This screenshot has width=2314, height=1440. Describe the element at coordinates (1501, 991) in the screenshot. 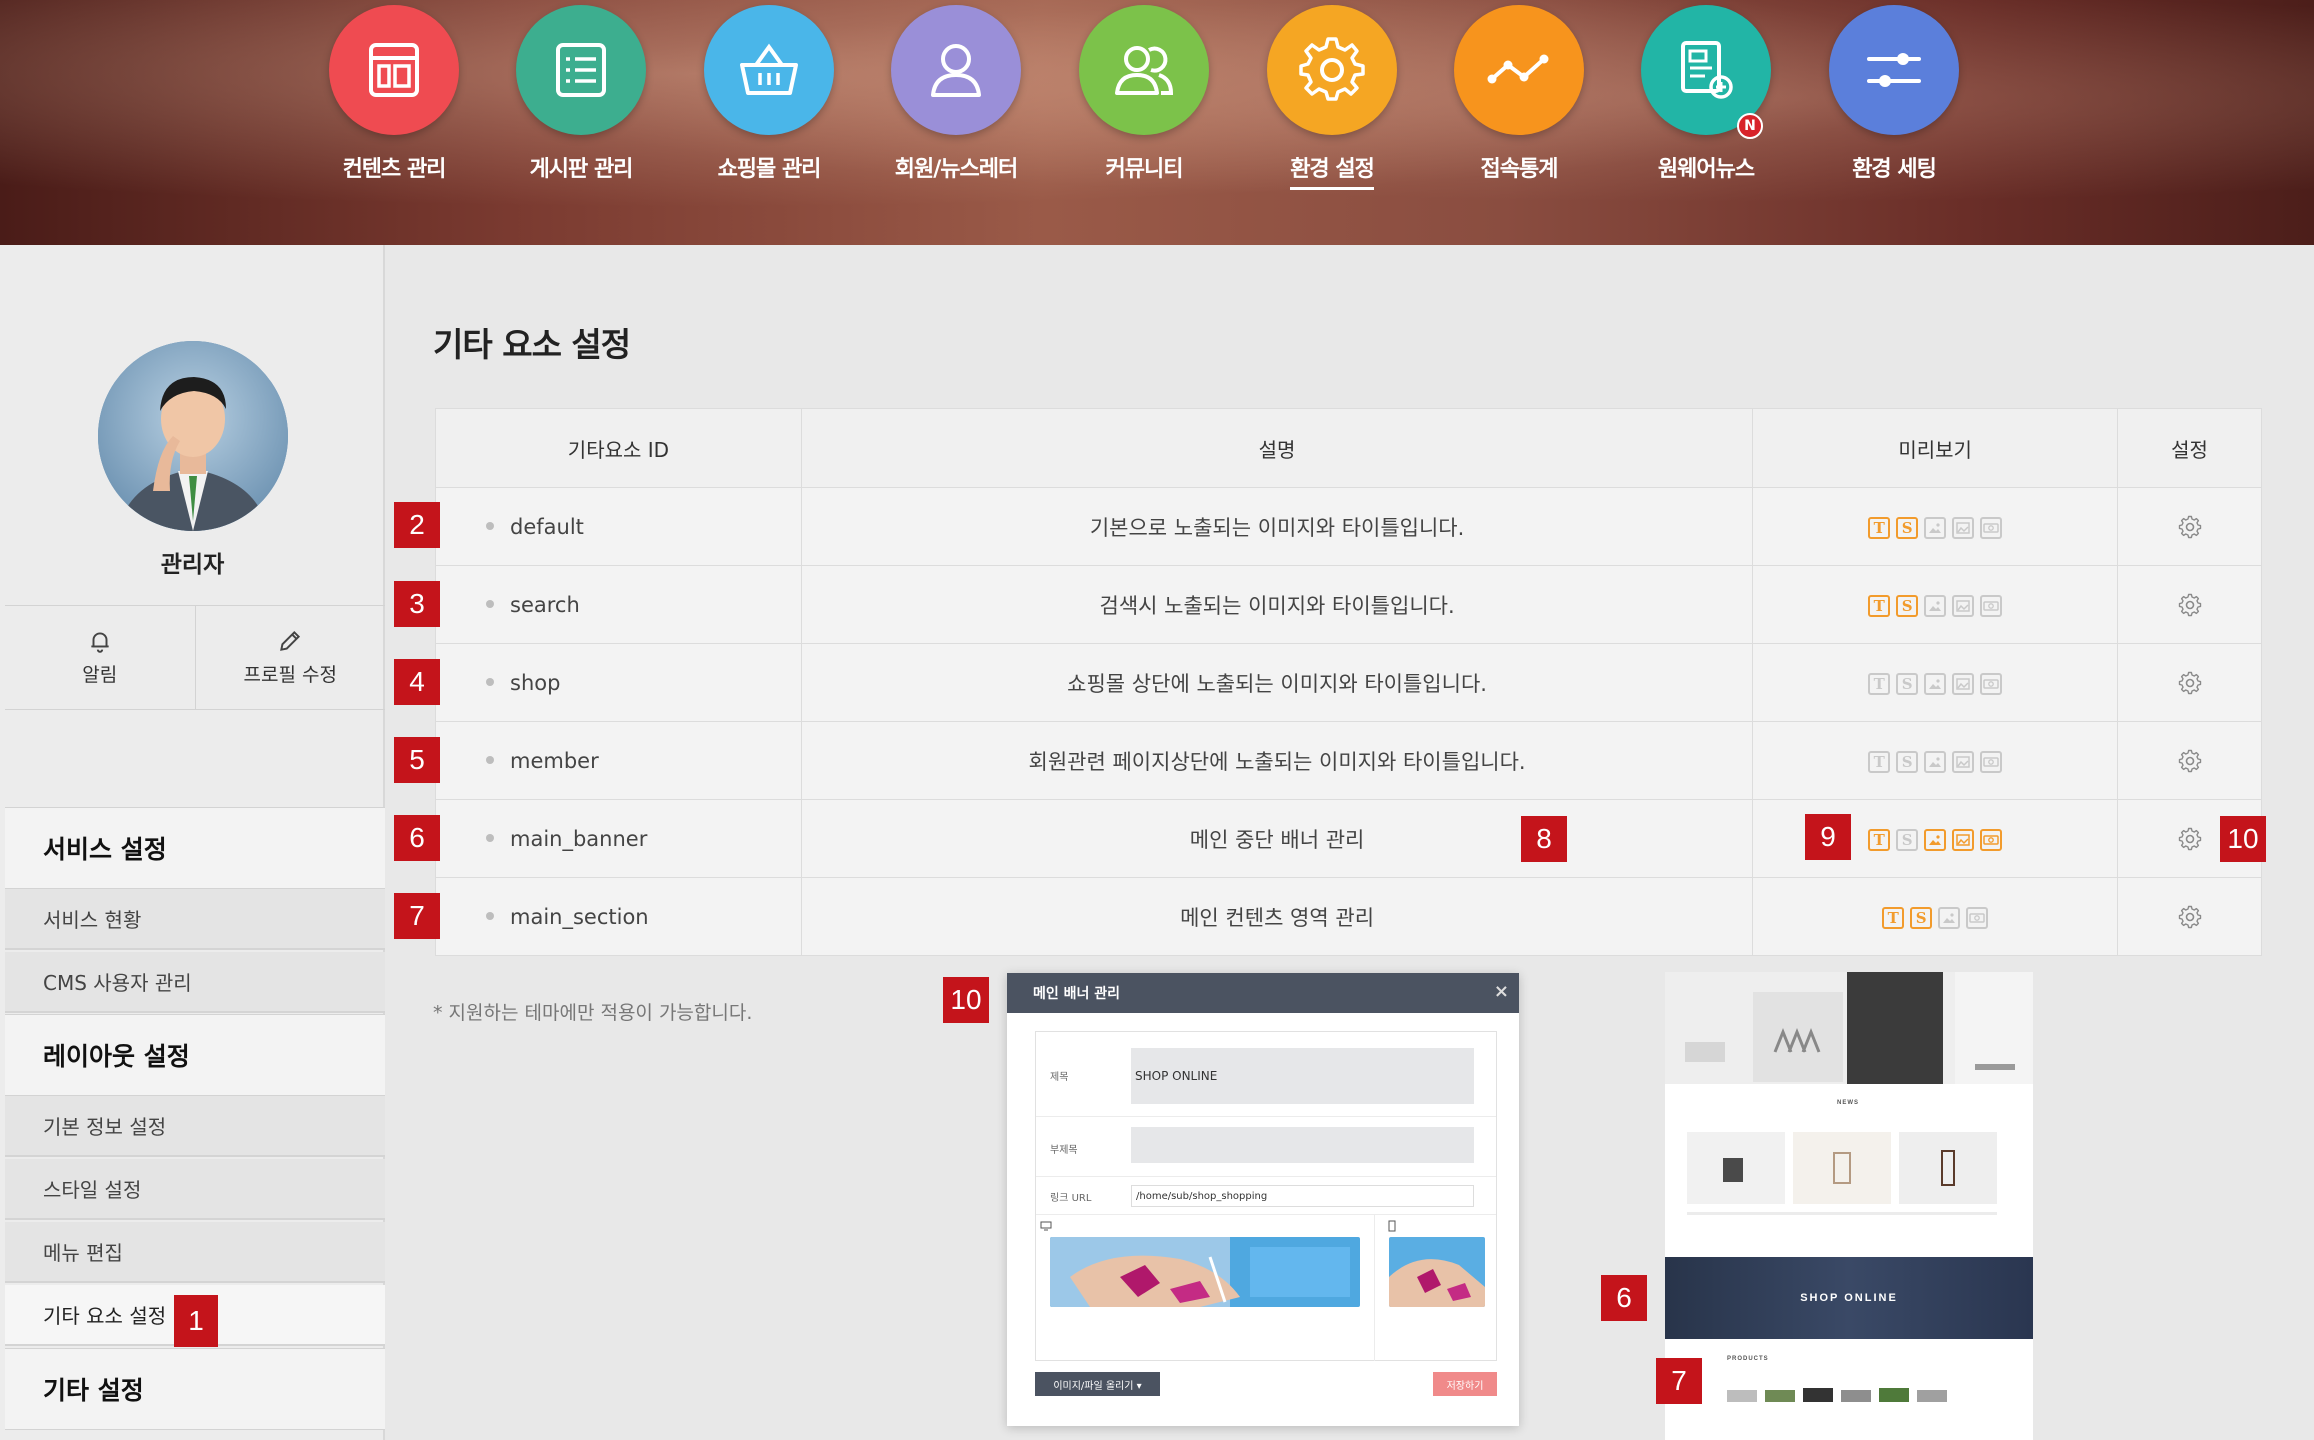

I see `close-icon: ×` at that location.